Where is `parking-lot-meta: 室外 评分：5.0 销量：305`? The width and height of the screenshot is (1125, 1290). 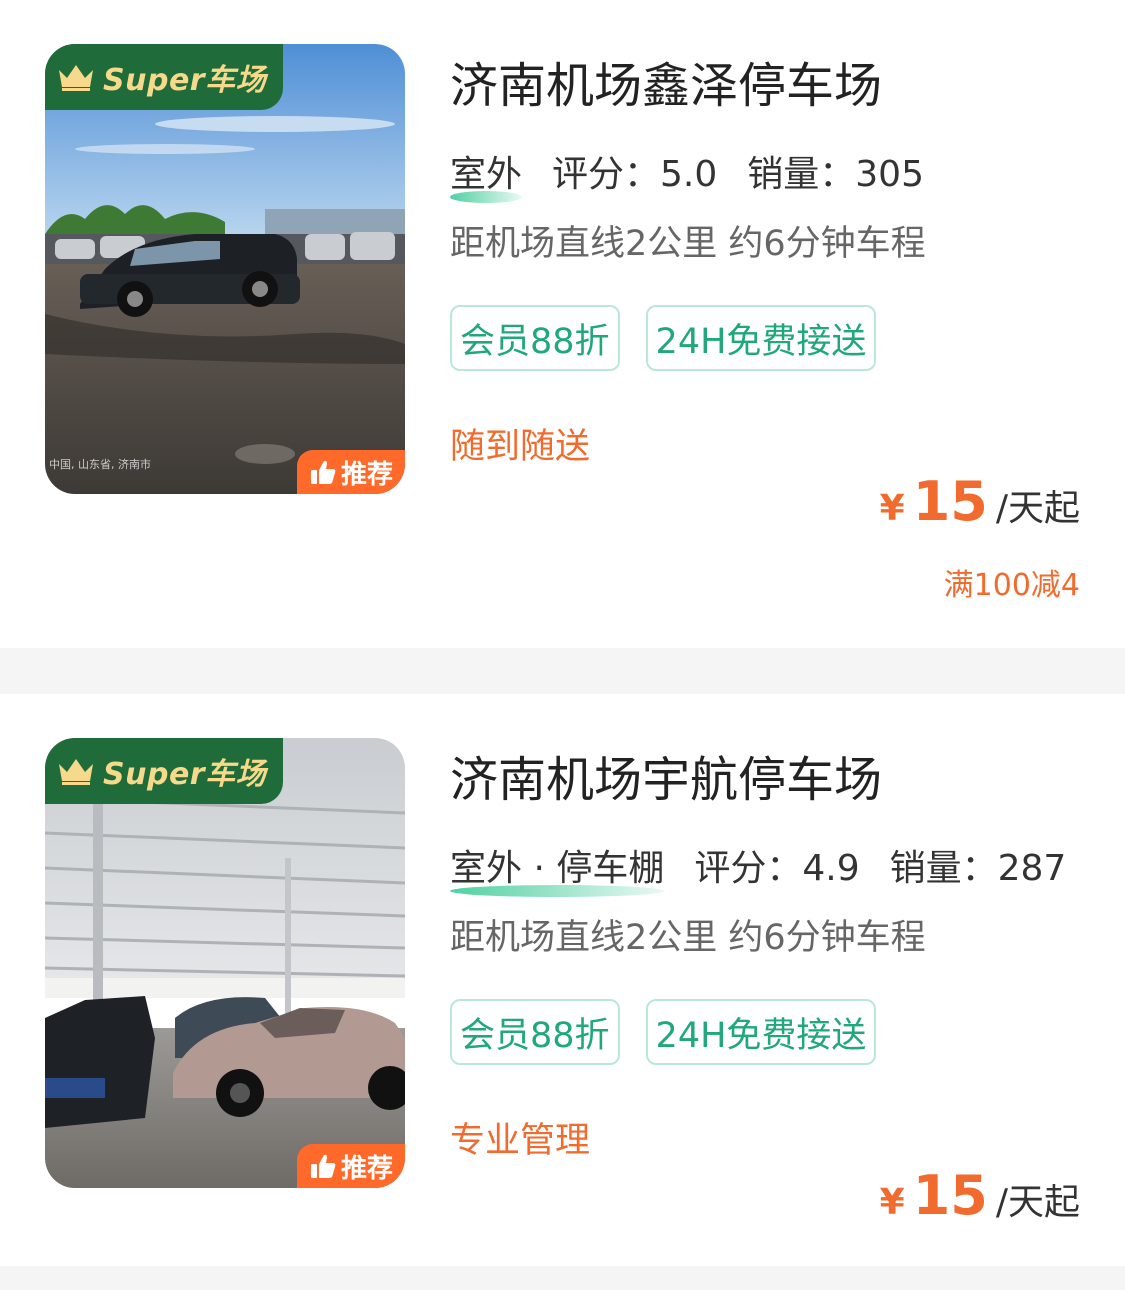 parking-lot-meta: 室外 评分：5.0 销量：305 is located at coordinates (687, 178).